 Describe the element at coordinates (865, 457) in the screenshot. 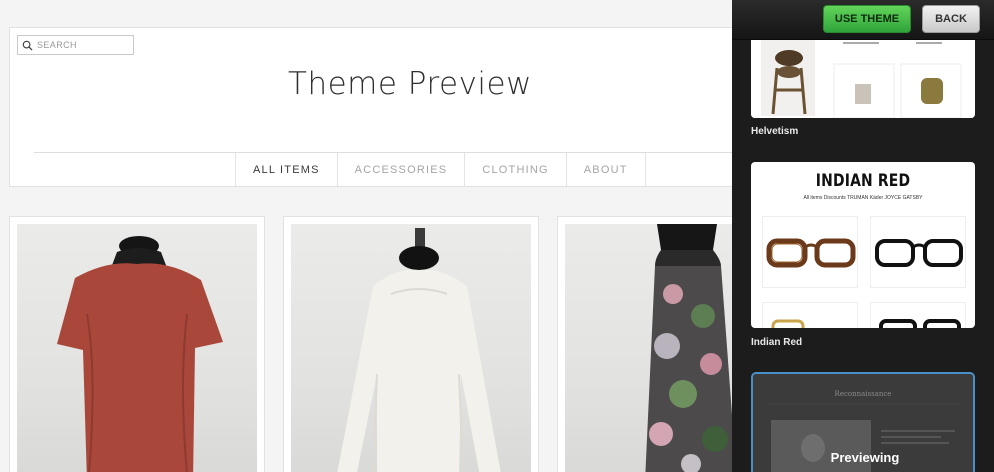

I see `previewing-label: Previewing` at that location.